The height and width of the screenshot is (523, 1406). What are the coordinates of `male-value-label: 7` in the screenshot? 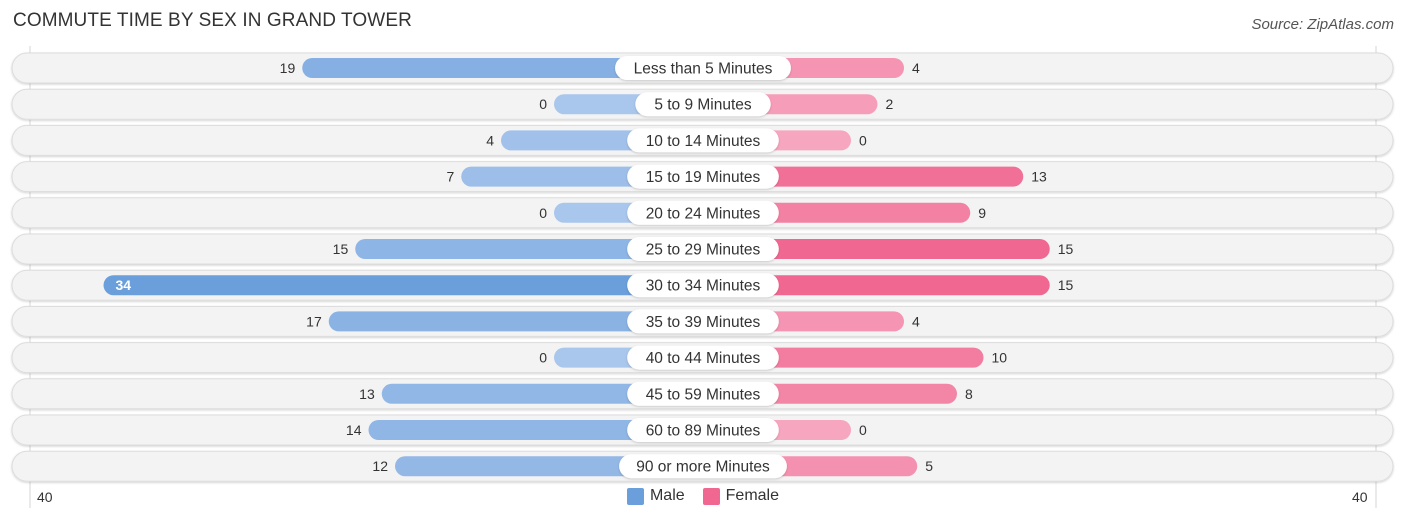 It's located at (450, 177).